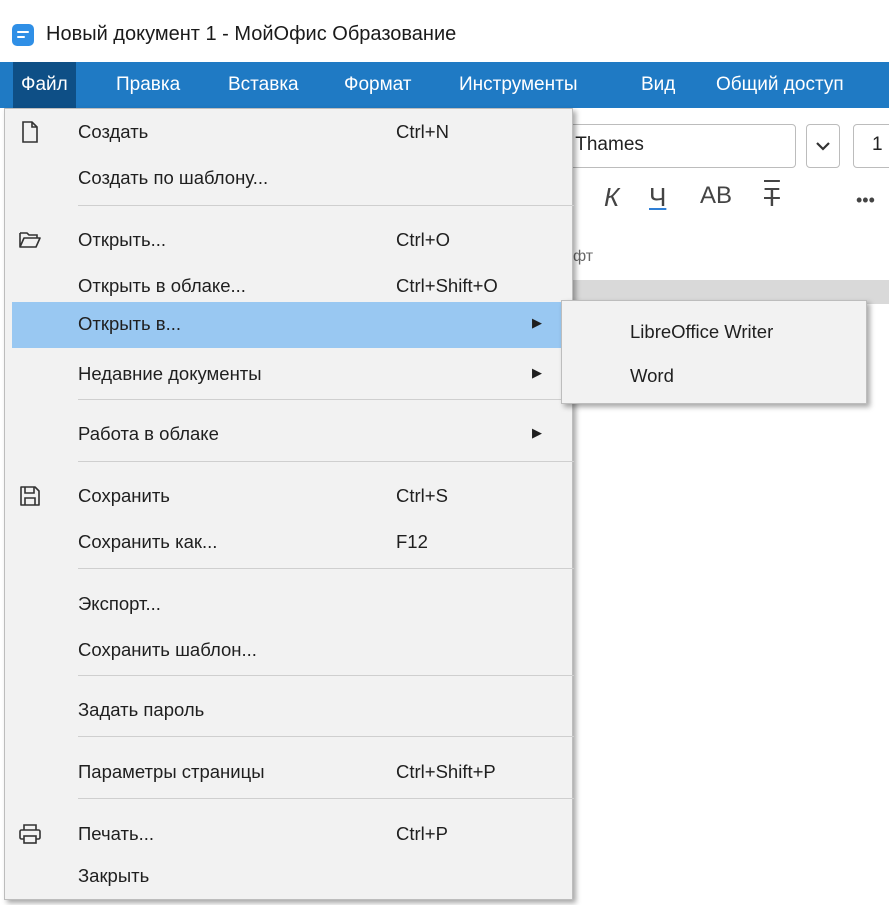 Image resolution: width=889 pixels, height=905 pixels. I want to click on submenu-item-libreoffice-writer: LibreOffice Writer, so click(714, 332).